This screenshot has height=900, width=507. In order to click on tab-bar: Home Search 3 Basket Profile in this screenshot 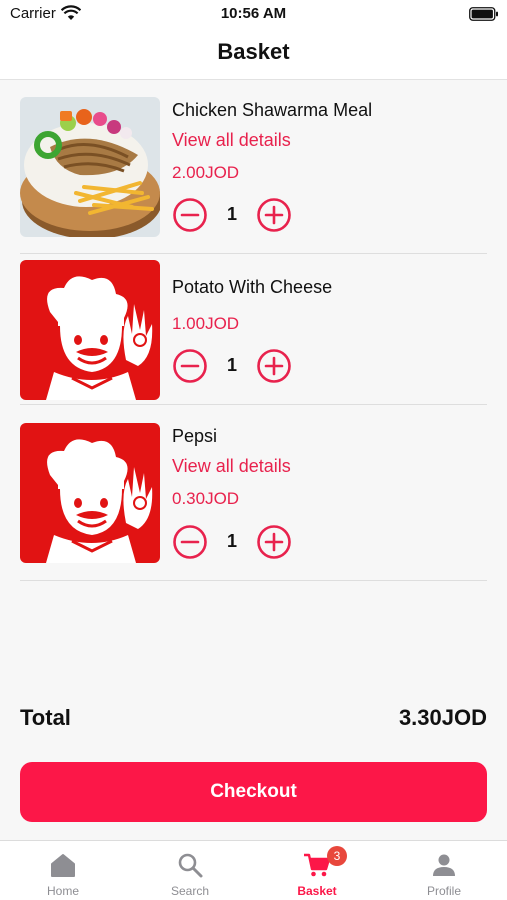, I will do `click(253, 870)`.